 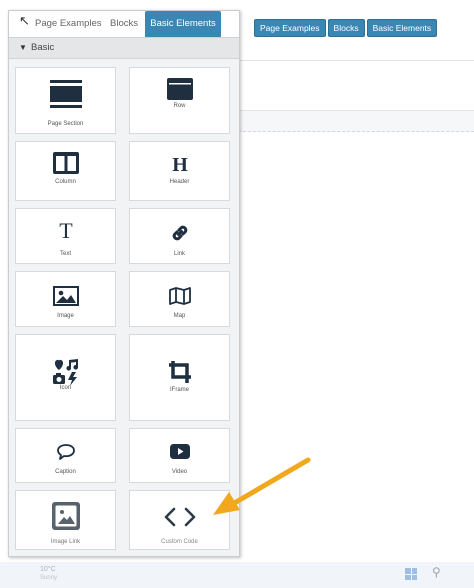 What do you see at coordinates (65, 254) in the screenshot?
I see `element-label: Text` at bounding box center [65, 254].